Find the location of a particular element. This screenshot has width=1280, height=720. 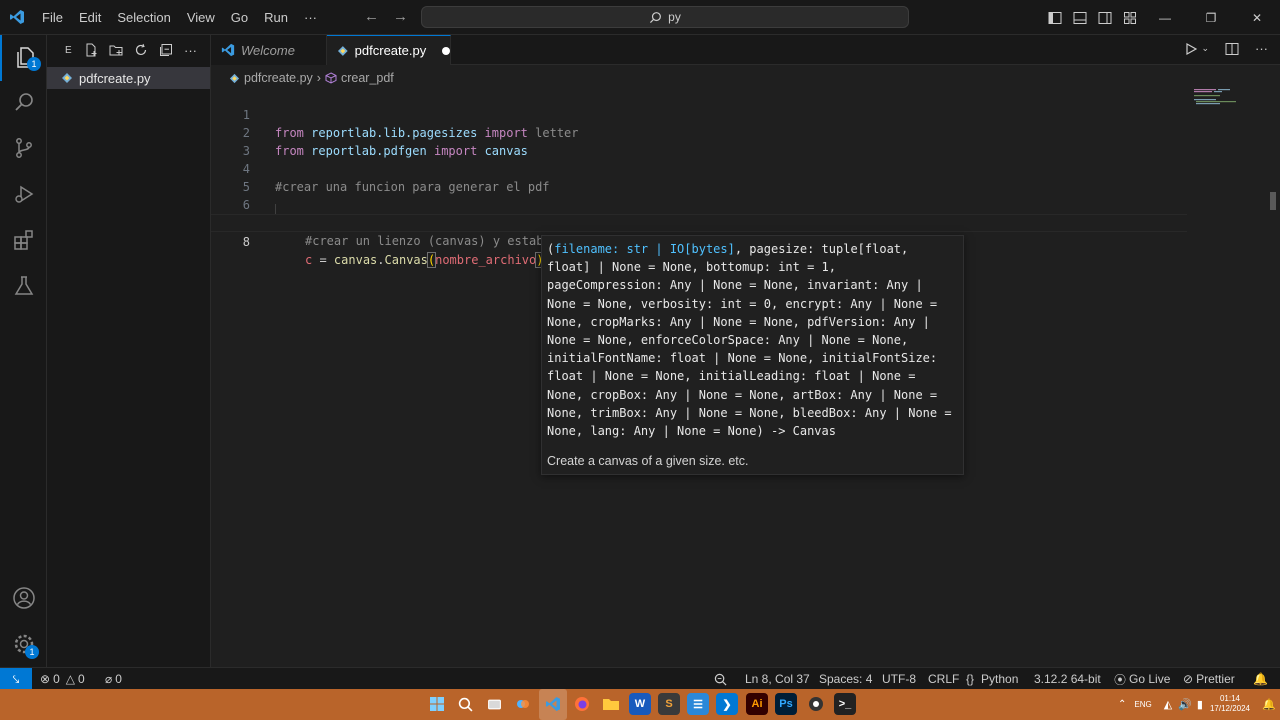

tab-welcome: Welcome is located at coordinates (269, 50).